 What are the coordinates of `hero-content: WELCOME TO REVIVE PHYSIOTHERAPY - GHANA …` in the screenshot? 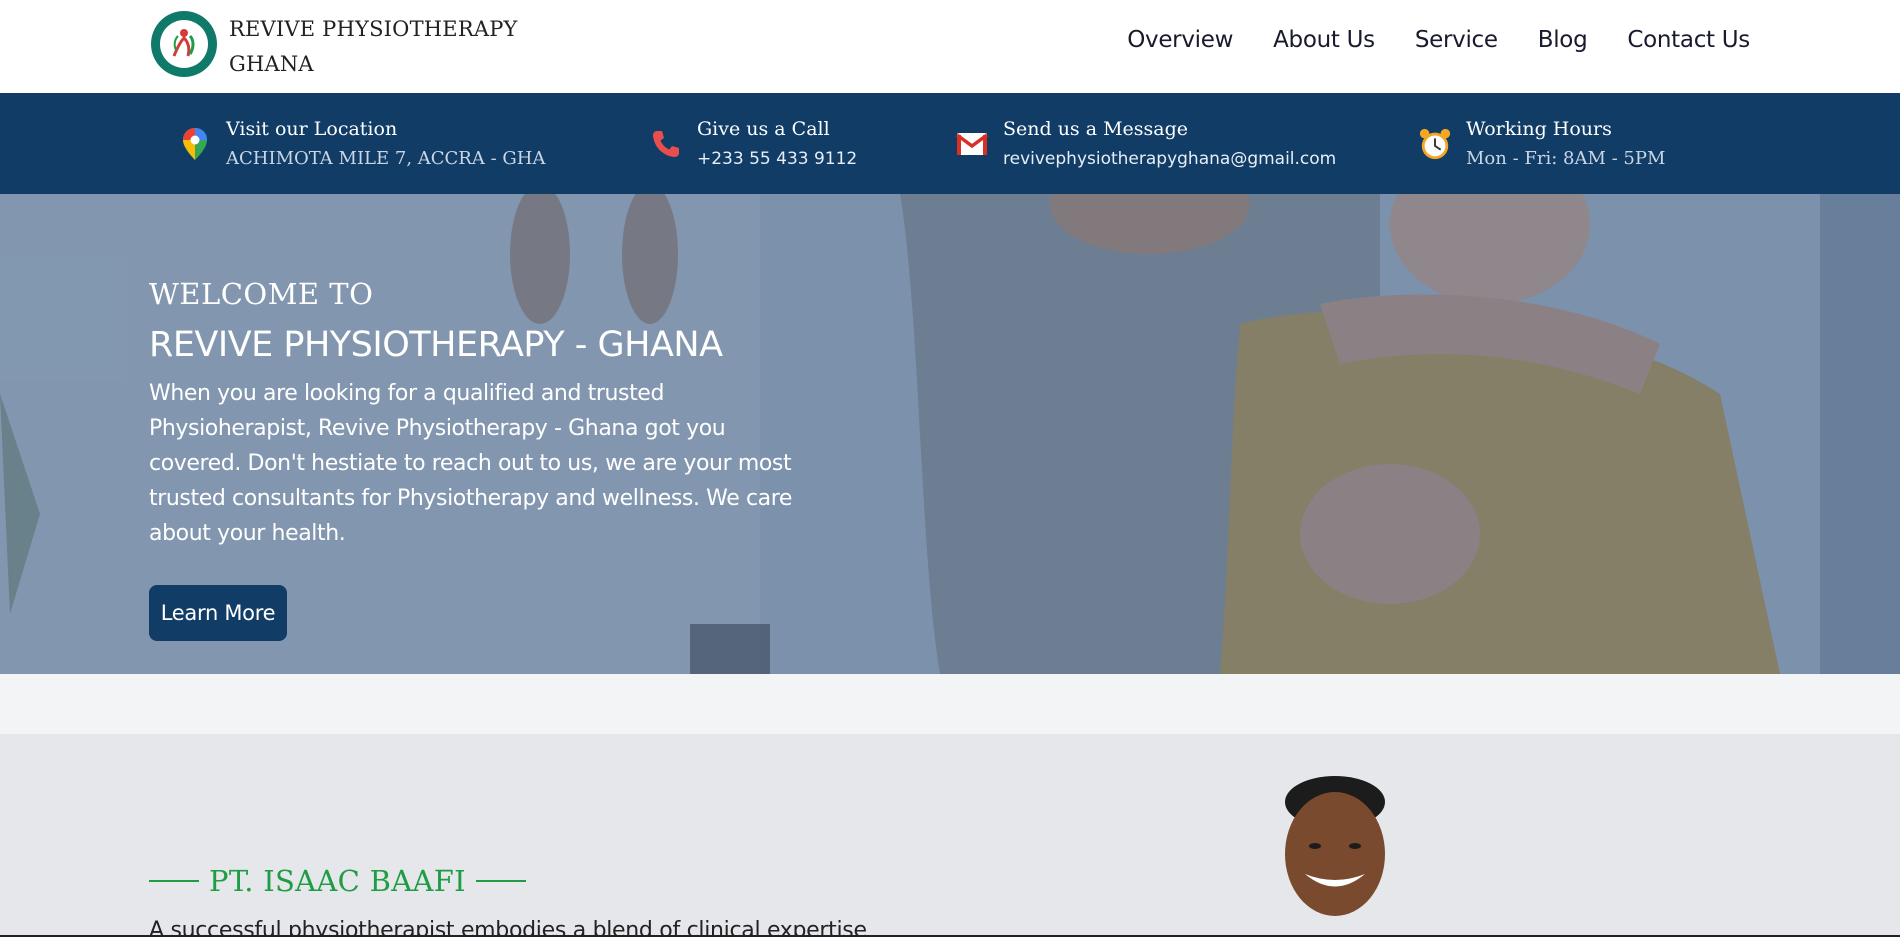 It's located at (479, 412).